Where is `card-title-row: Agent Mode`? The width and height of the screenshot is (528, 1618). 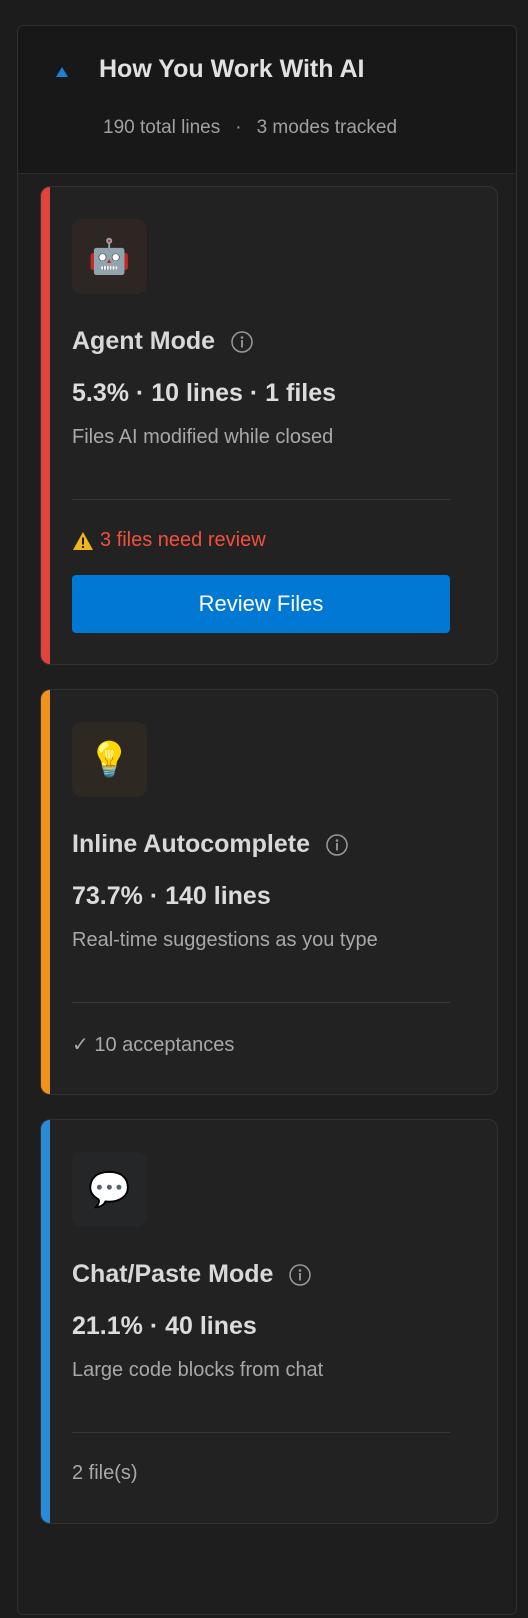 card-title-row: Agent Mode is located at coordinates (162, 341).